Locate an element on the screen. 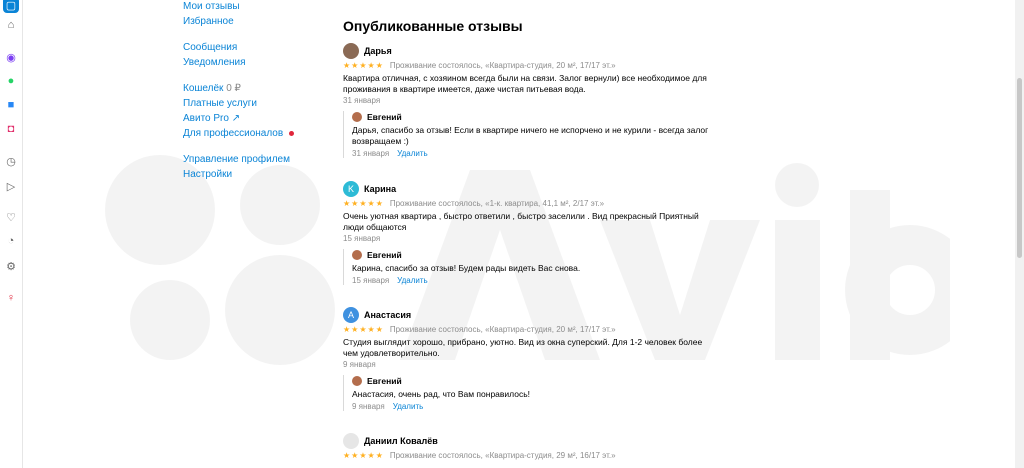 The image size is (1024, 468). bulb-icon: ♀ is located at coordinates (11, 298).